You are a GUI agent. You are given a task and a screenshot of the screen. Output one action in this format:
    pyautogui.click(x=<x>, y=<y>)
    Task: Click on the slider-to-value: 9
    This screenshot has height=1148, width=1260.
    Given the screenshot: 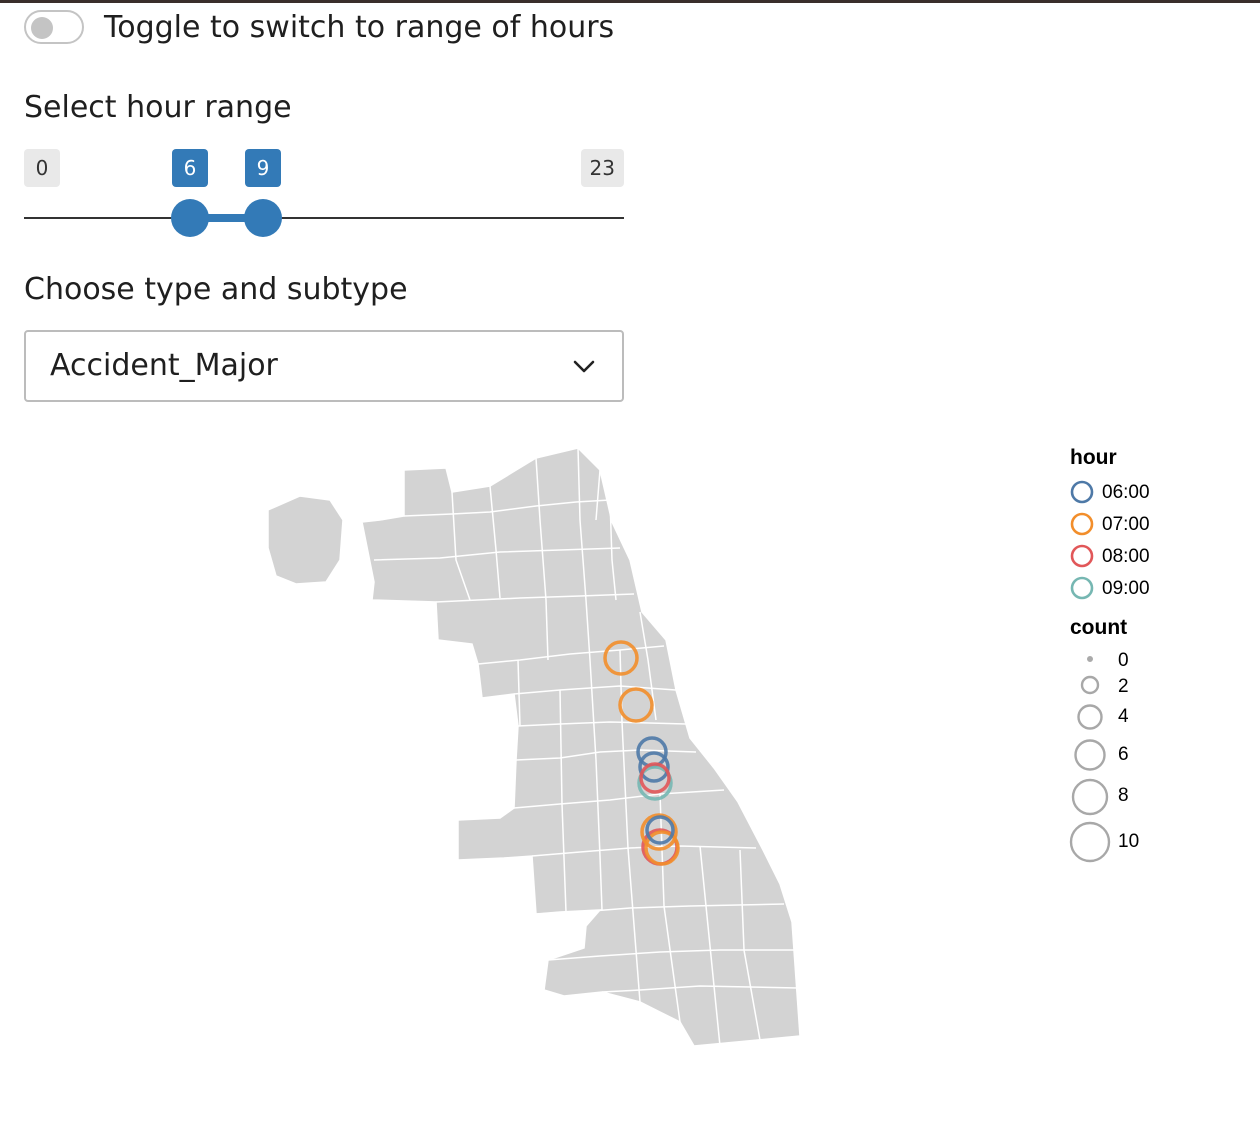 What is the action you would take?
    pyautogui.click(x=263, y=168)
    